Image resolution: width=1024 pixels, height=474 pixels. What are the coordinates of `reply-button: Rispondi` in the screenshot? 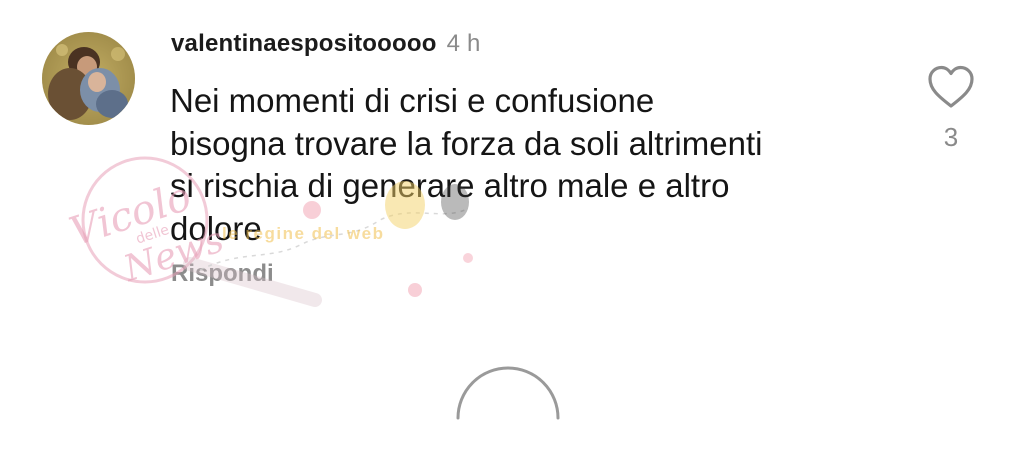 It's located at (222, 274).